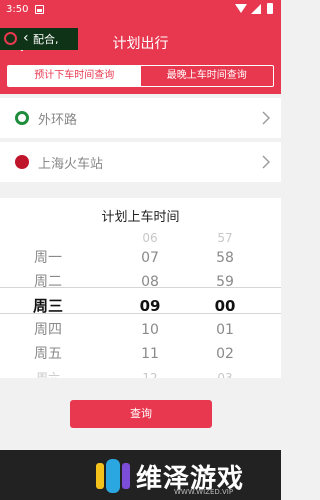 This screenshot has height=500, width=320. What do you see at coordinates (39, 9) in the screenshot?
I see `notification-icon` at bounding box center [39, 9].